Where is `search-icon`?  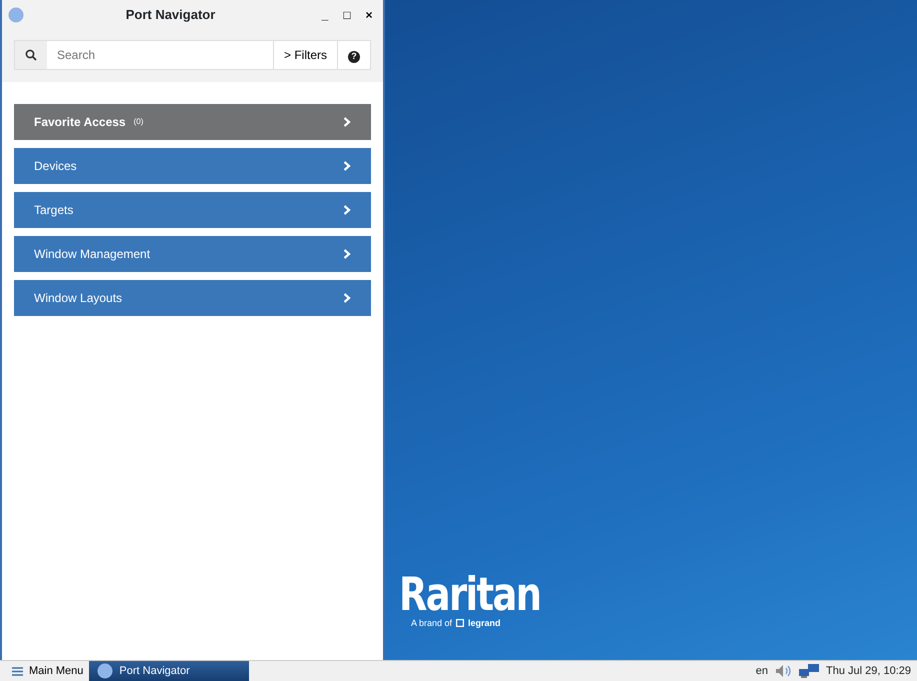 search-icon is located at coordinates (31, 55).